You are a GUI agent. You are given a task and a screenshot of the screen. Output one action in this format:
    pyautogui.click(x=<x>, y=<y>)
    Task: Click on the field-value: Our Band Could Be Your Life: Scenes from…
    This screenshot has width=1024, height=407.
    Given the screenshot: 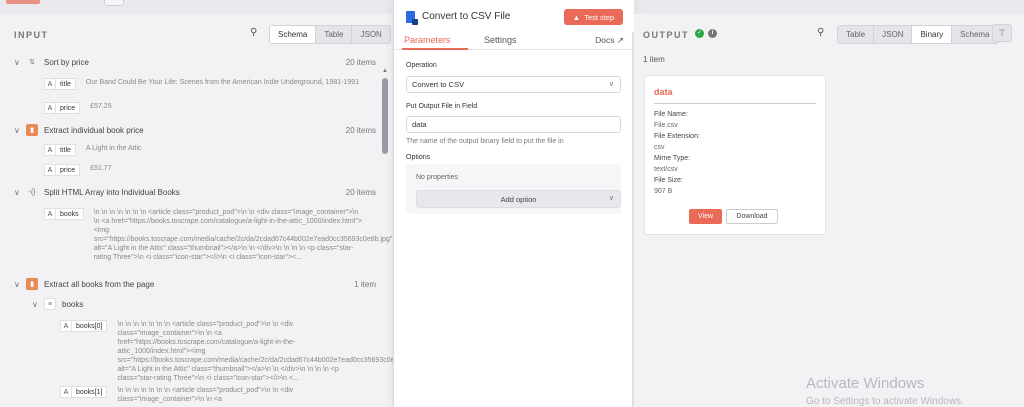 What is the action you would take?
    pyautogui.click(x=222, y=82)
    